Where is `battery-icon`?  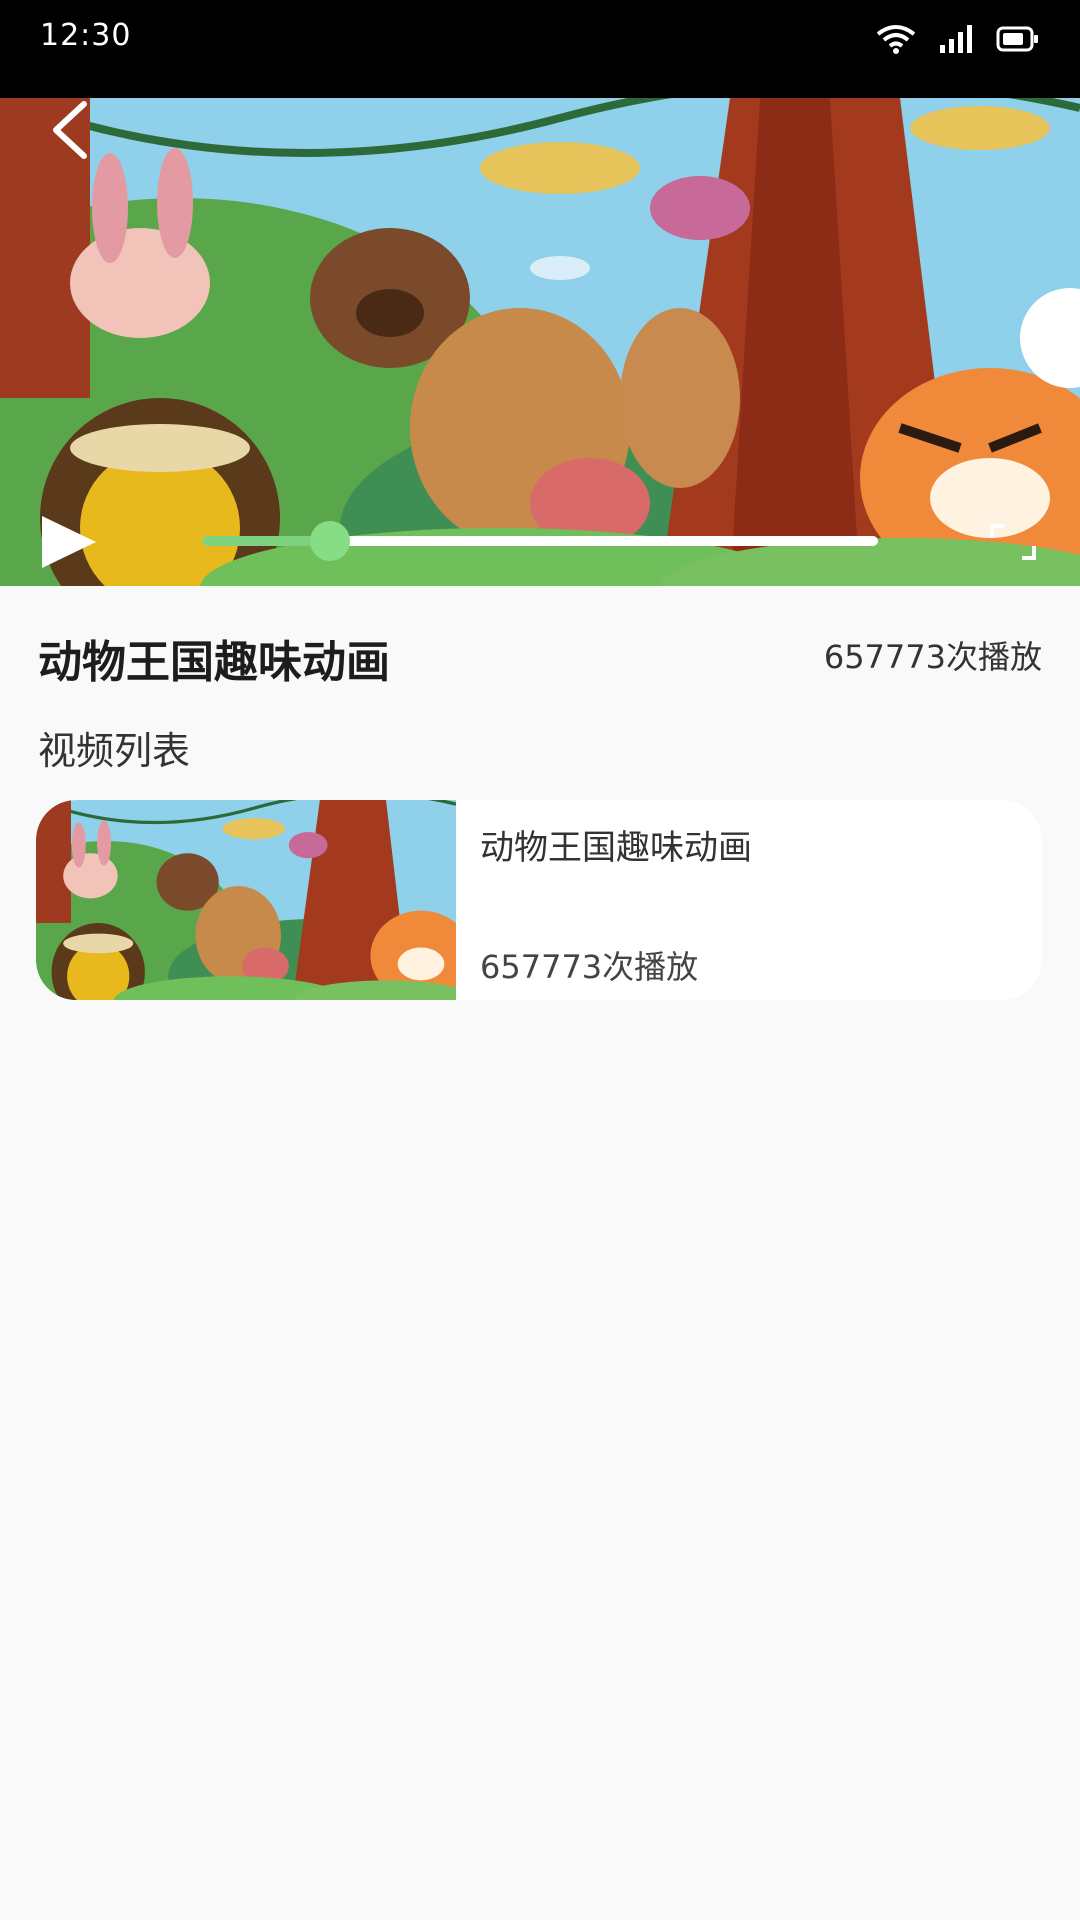 battery-icon is located at coordinates (1017, 39).